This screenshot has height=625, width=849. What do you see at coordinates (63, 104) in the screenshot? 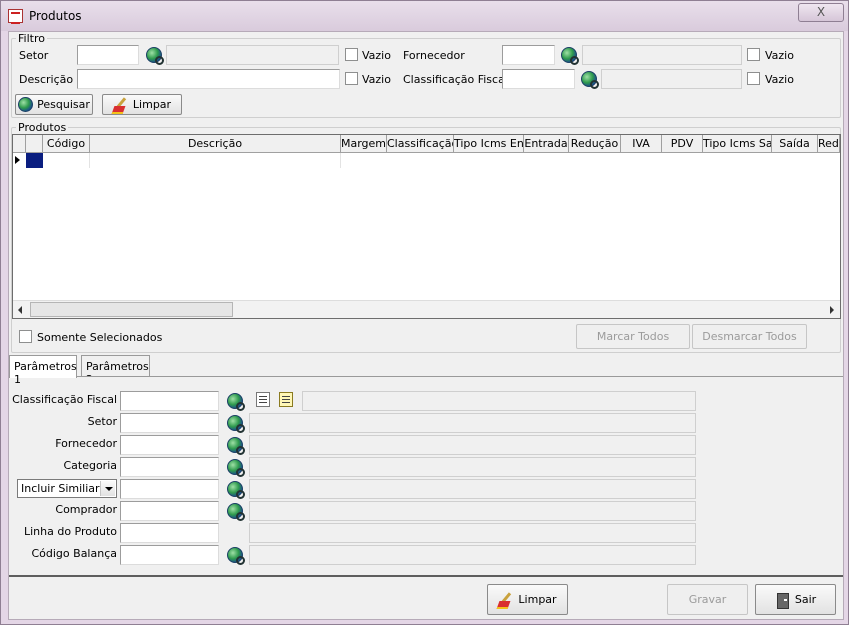
I see `pesquisar-label: Pesquisar` at bounding box center [63, 104].